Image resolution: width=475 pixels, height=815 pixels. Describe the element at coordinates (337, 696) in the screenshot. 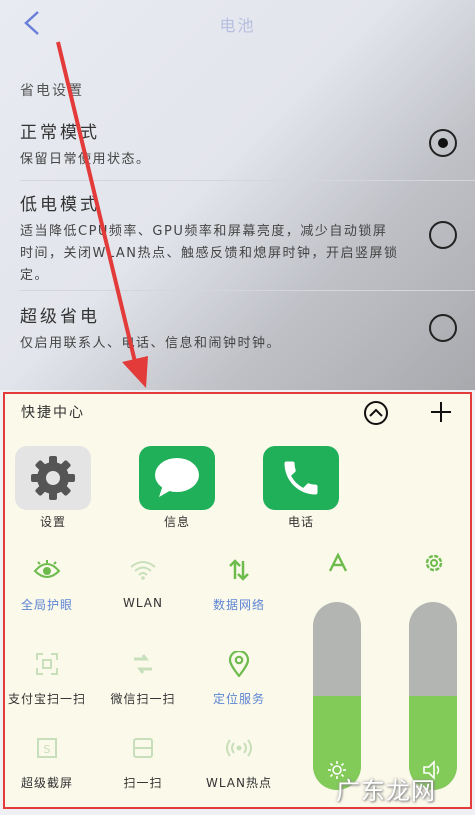

I see `brightness-slider` at that location.